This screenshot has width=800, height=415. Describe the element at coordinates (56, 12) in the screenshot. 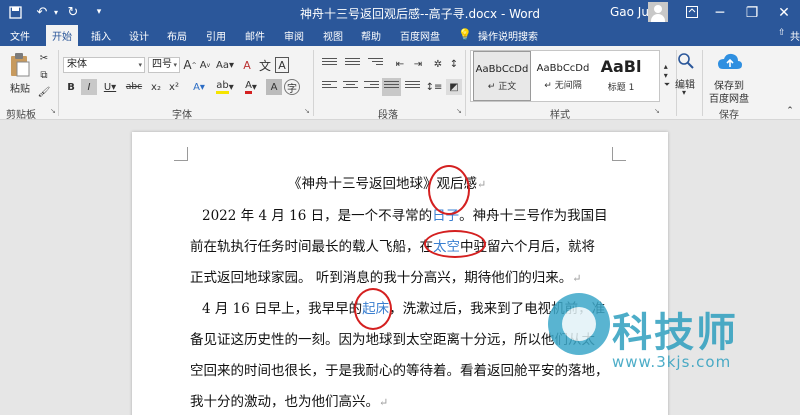

I see `undo-dropdown-icon: ▾` at that location.